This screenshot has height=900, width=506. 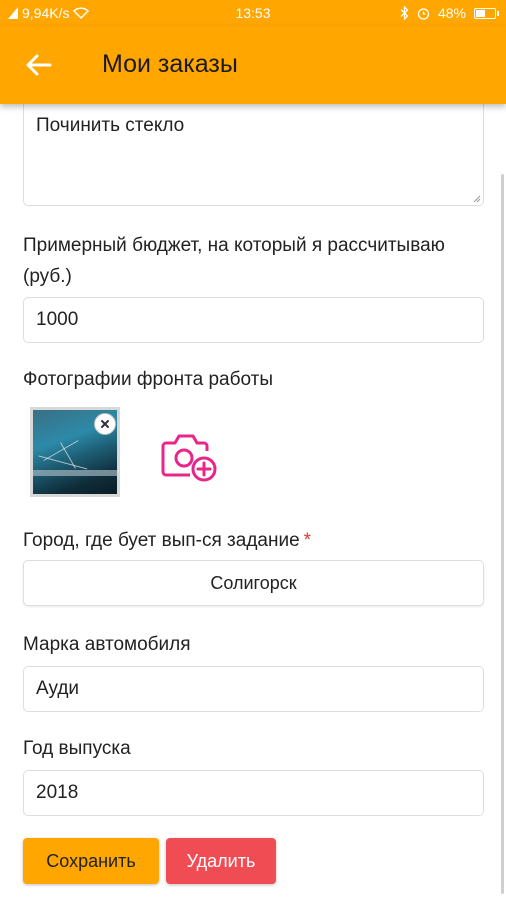 I want to click on back-arrow-icon, so click(x=39, y=65).